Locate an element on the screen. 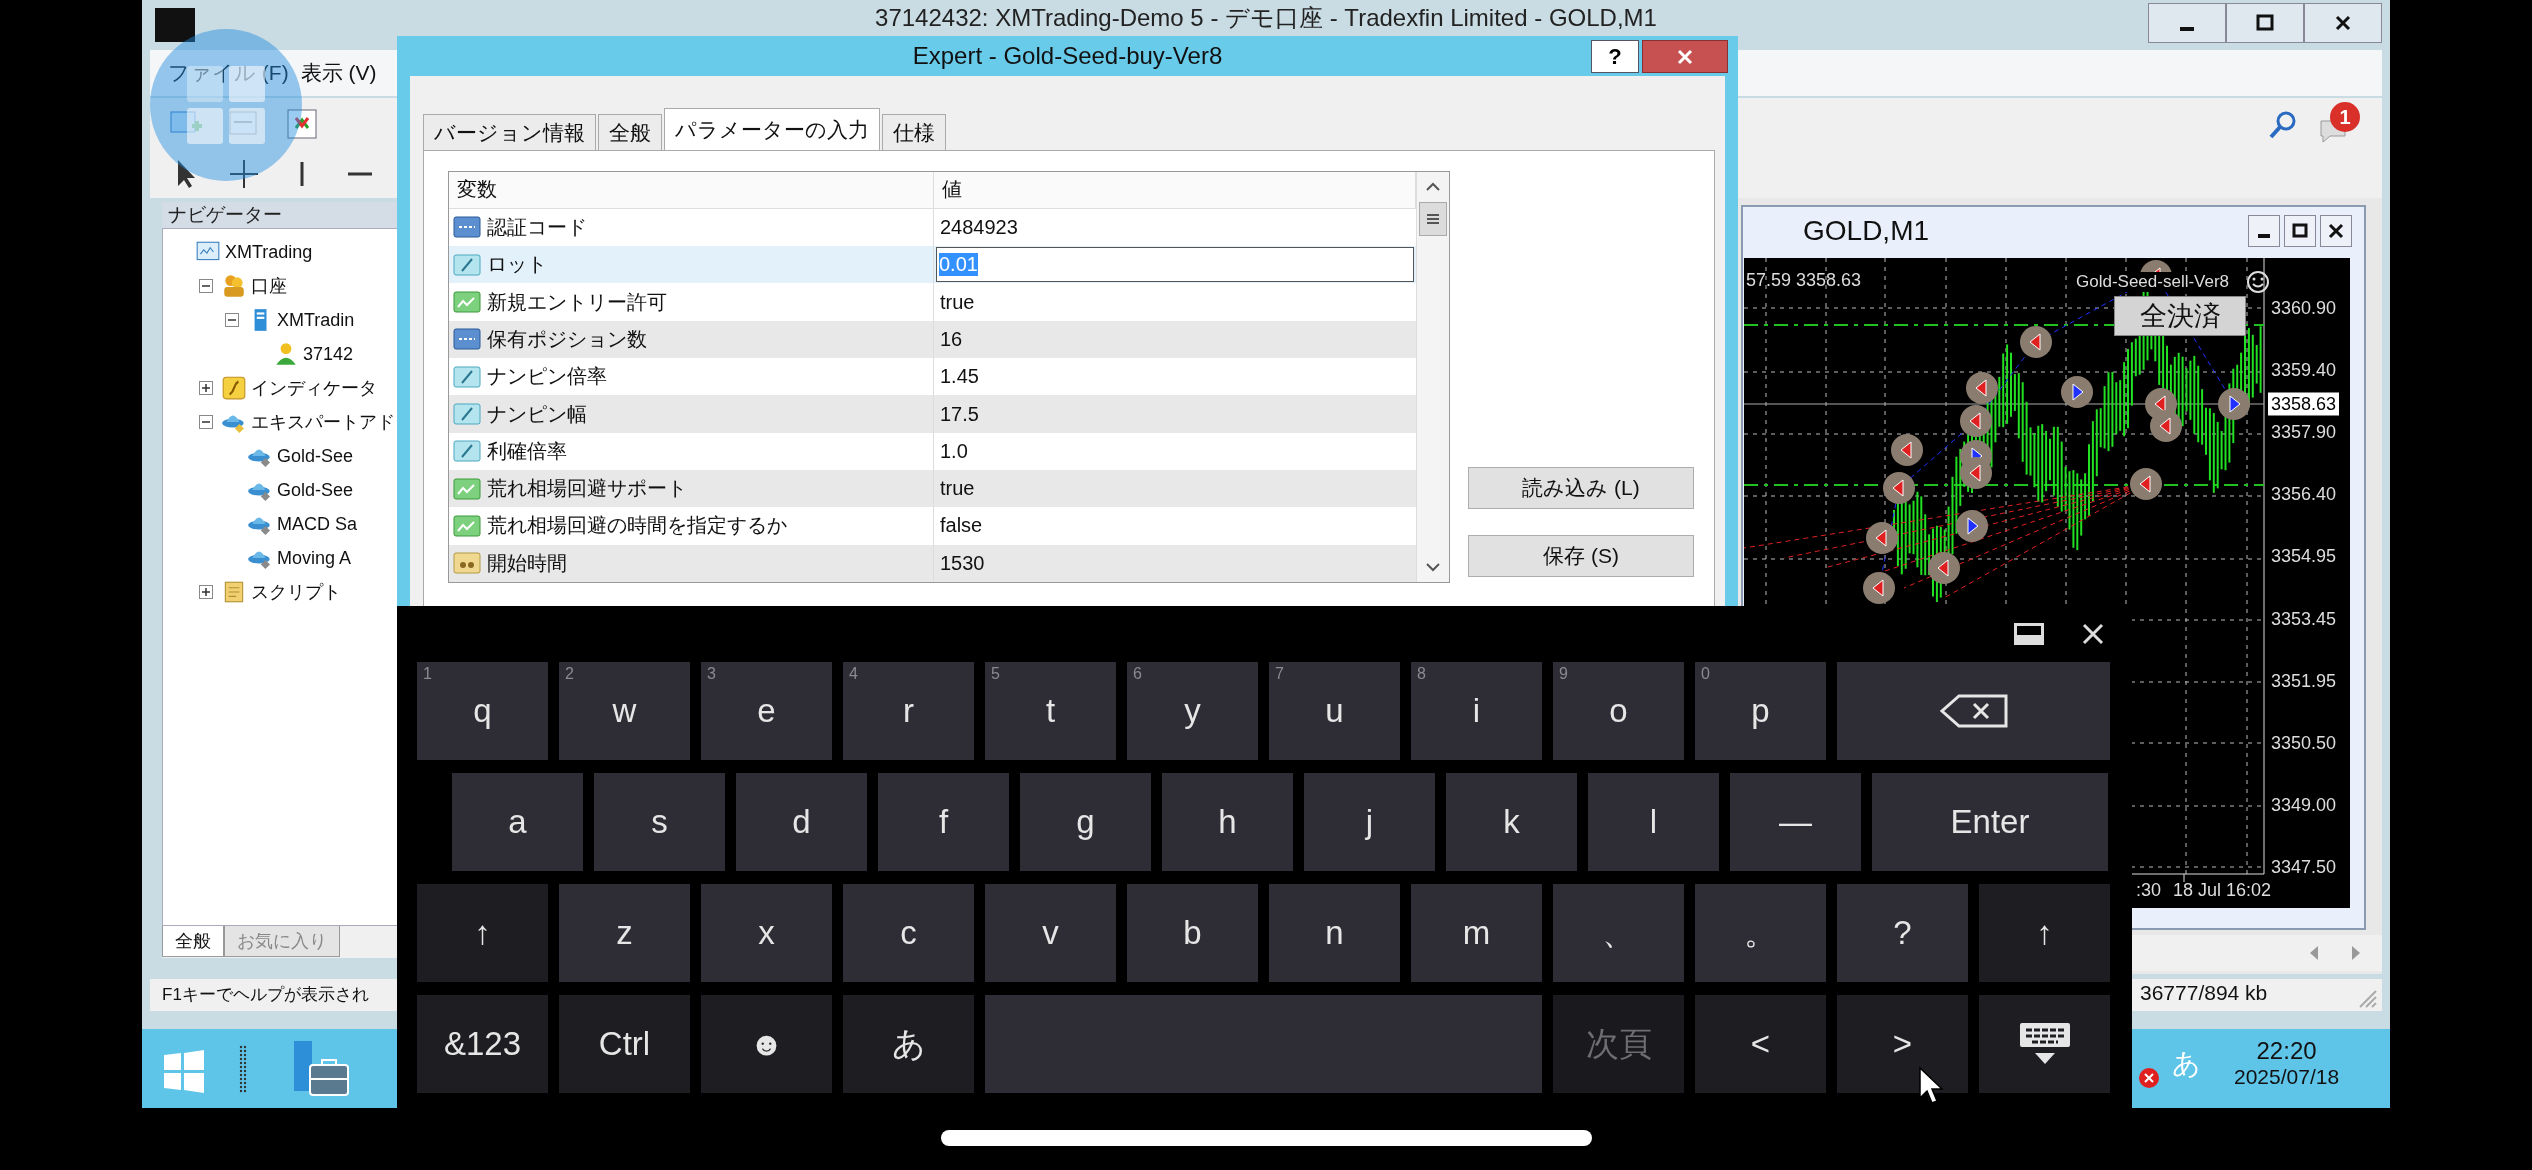 This screenshot has width=2532, height=1170. price-axis-label: 3354.95 is located at coordinates (2304, 556).